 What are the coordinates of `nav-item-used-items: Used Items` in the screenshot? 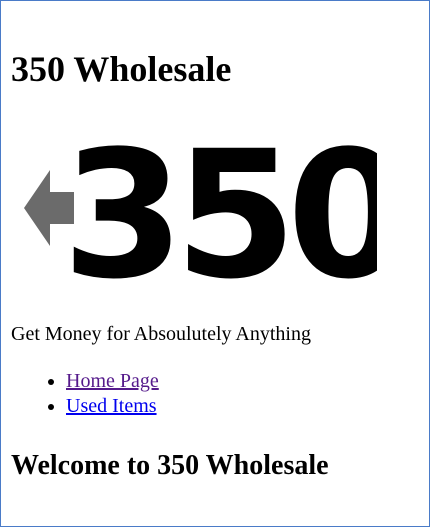 It's located at (112, 406).